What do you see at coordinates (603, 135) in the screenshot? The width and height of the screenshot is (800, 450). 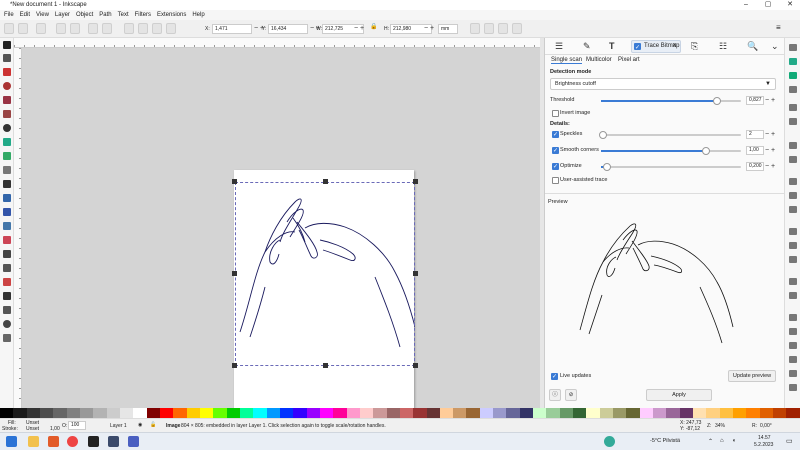 I see `speckles-knob` at bounding box center [603, 135].